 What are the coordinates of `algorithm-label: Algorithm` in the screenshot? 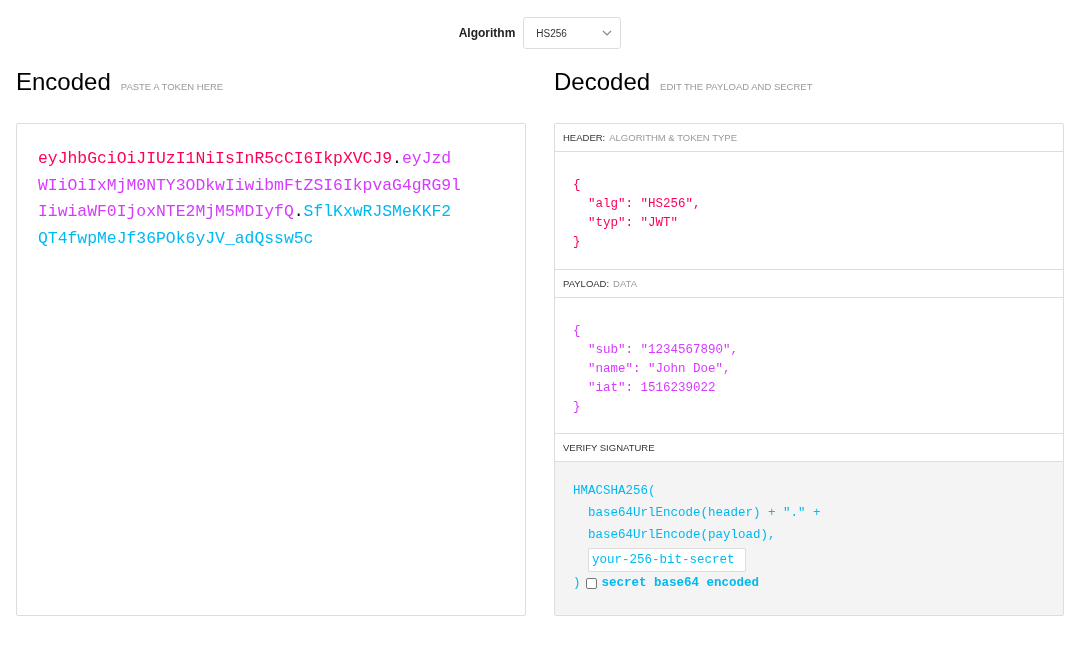 It's located at (487, 33).